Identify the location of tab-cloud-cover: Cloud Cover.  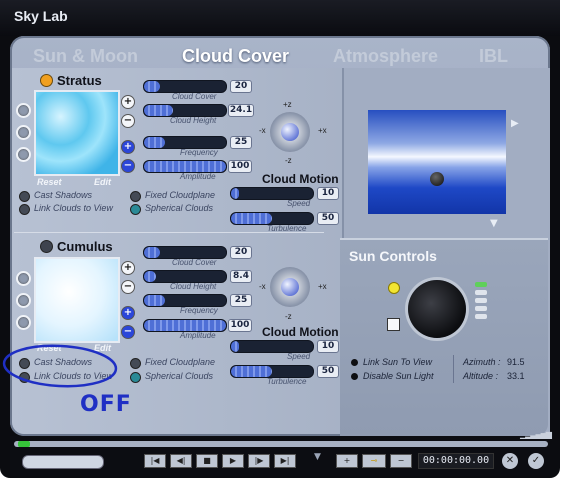
(235, 56).